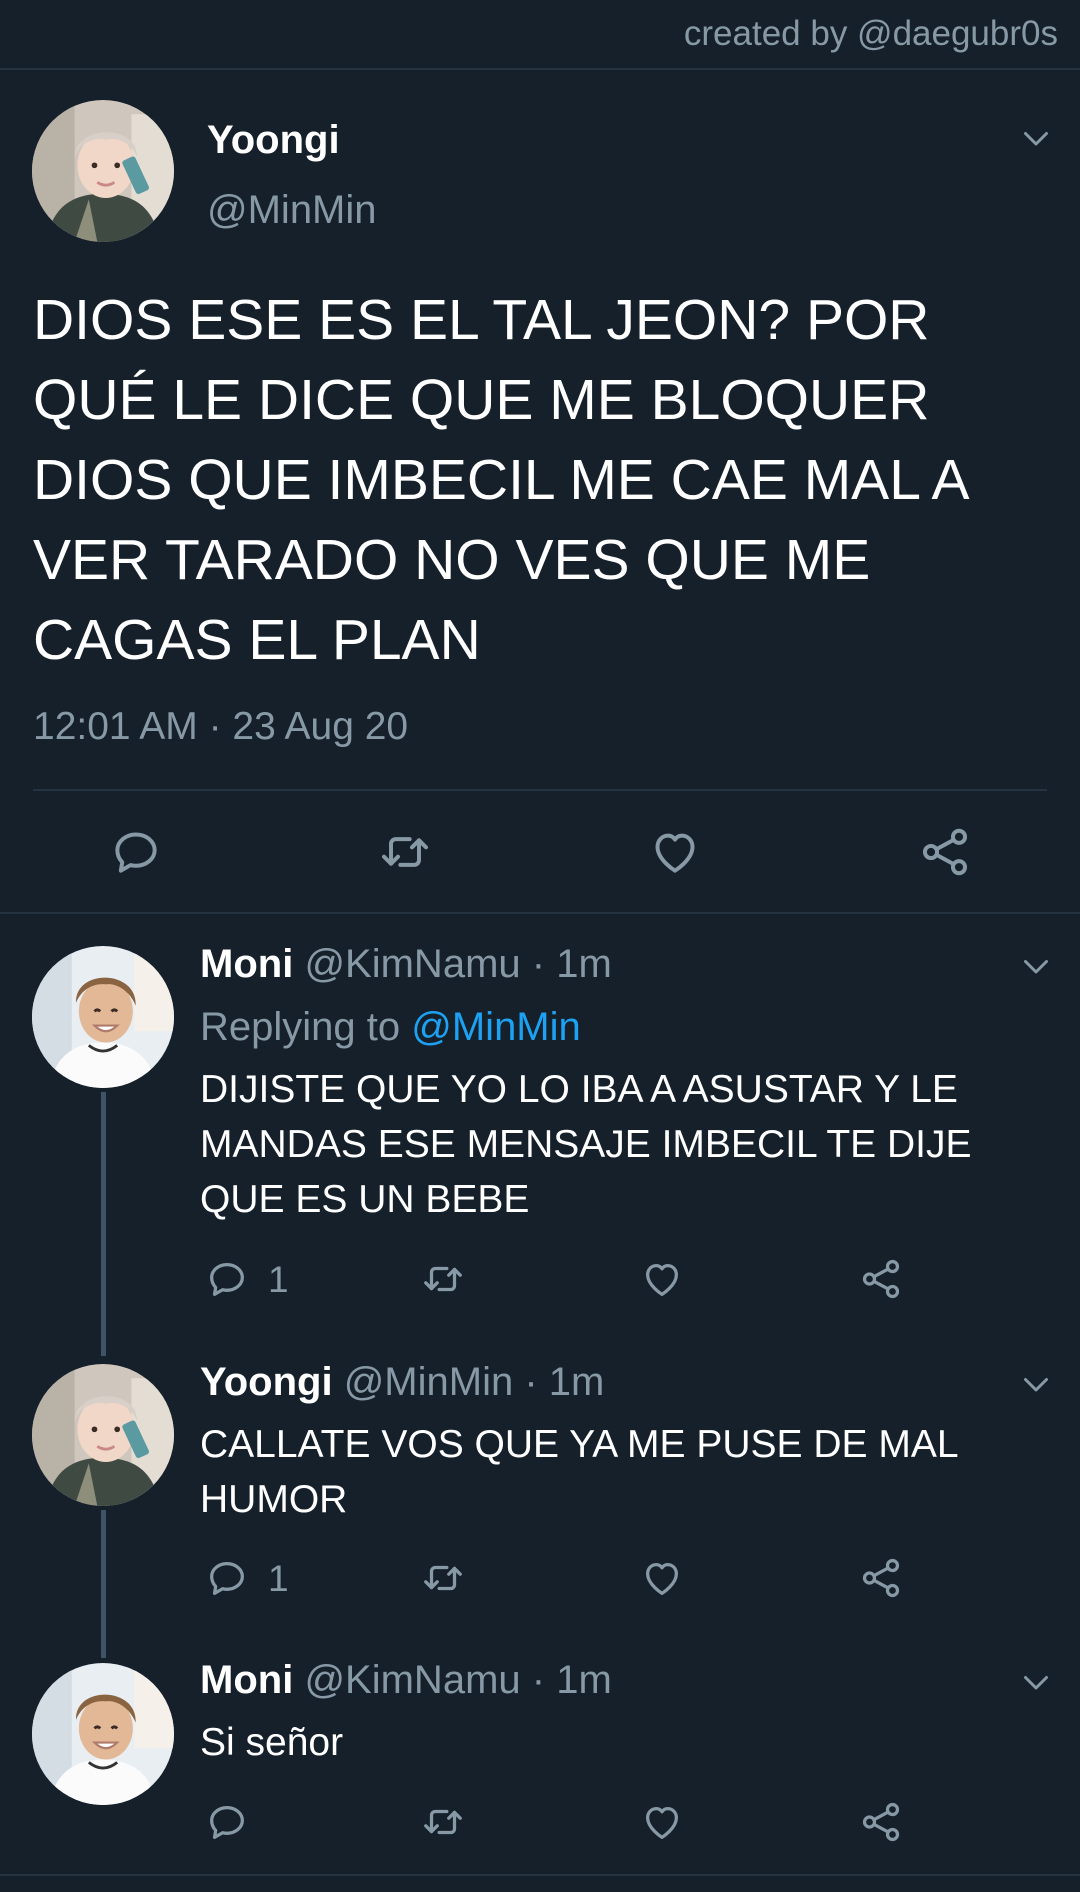 The image size is (1080, 1892). What do you see at coordinates (870, 33) in the screenshot?
I see `watermark: created by @daegubr0s` at bounding box center [870, 33].